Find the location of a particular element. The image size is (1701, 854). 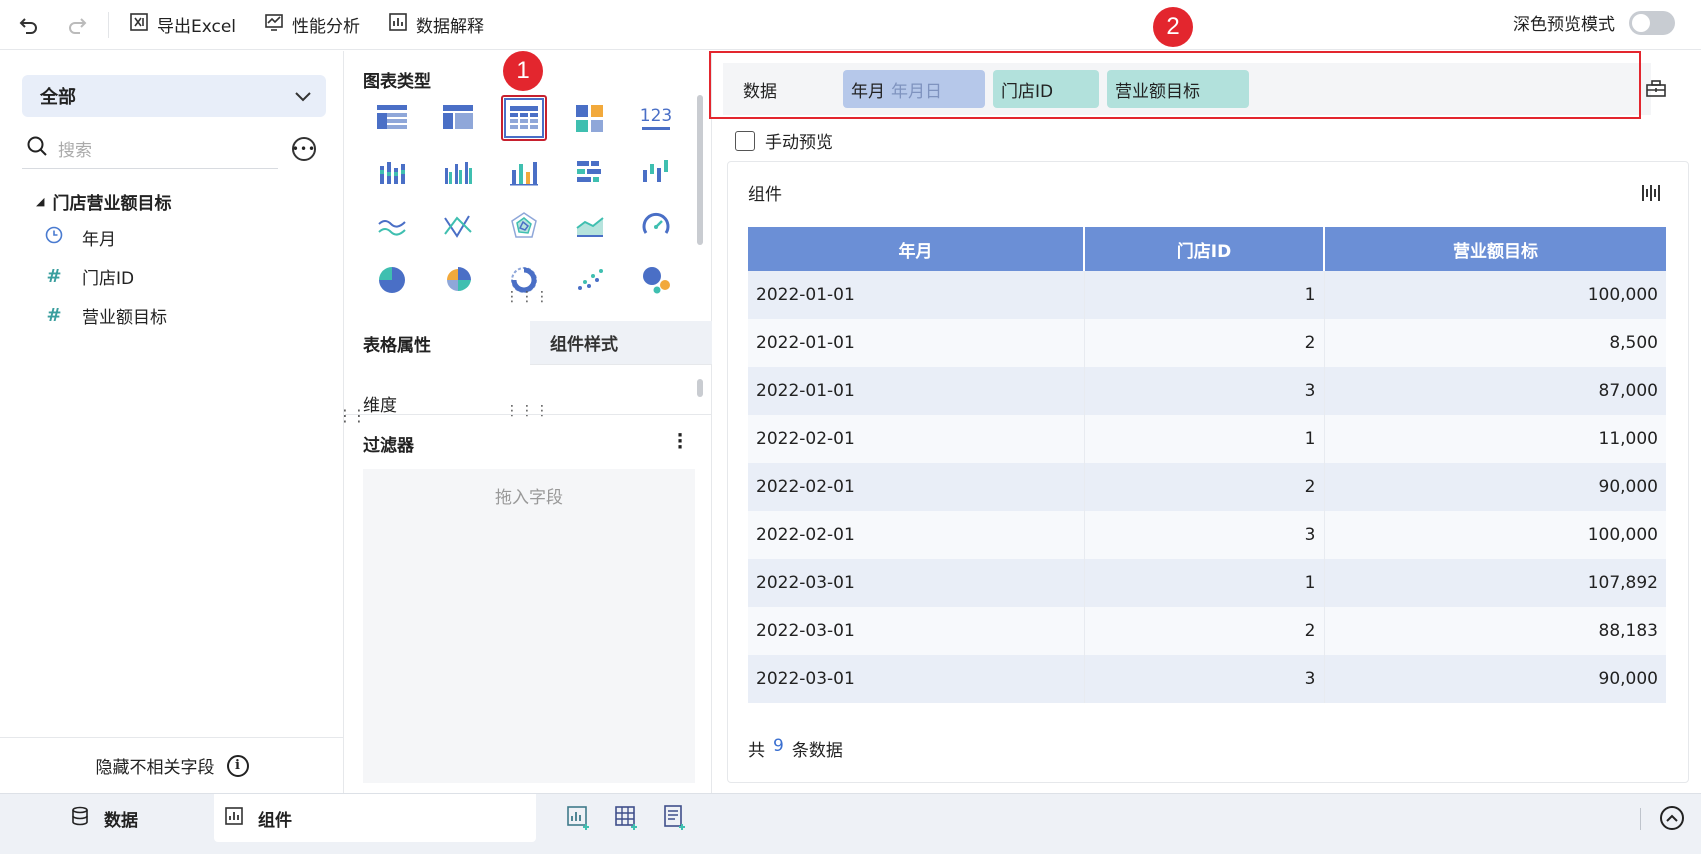

manual-preview-checkbox is located at coordinates (745, 140).